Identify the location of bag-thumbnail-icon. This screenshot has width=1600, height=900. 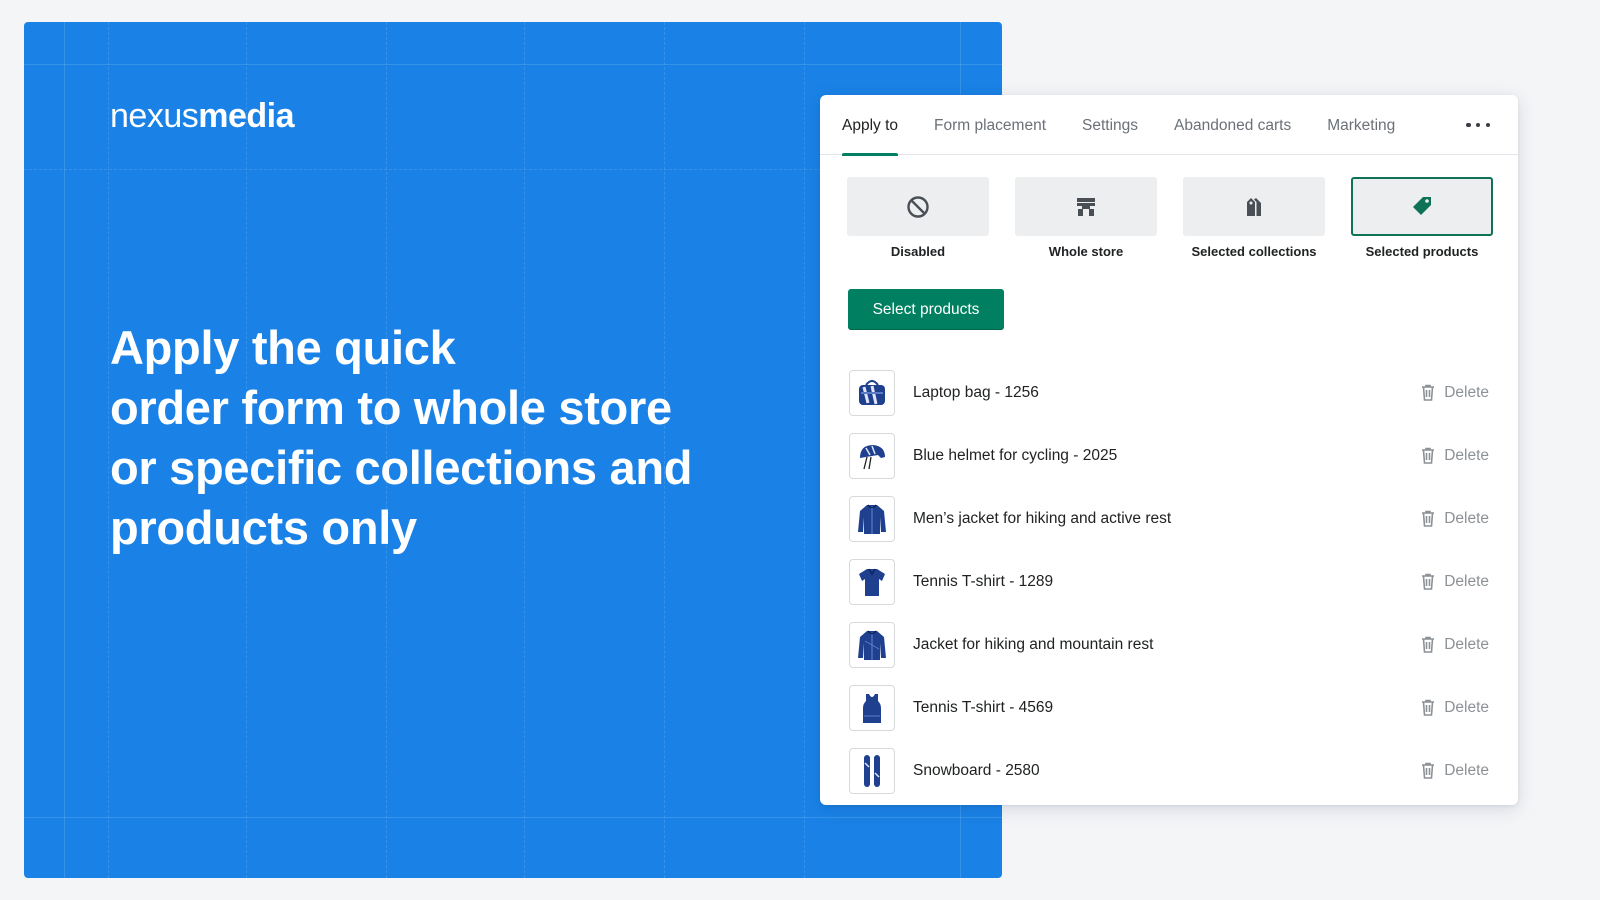
(872, 392).